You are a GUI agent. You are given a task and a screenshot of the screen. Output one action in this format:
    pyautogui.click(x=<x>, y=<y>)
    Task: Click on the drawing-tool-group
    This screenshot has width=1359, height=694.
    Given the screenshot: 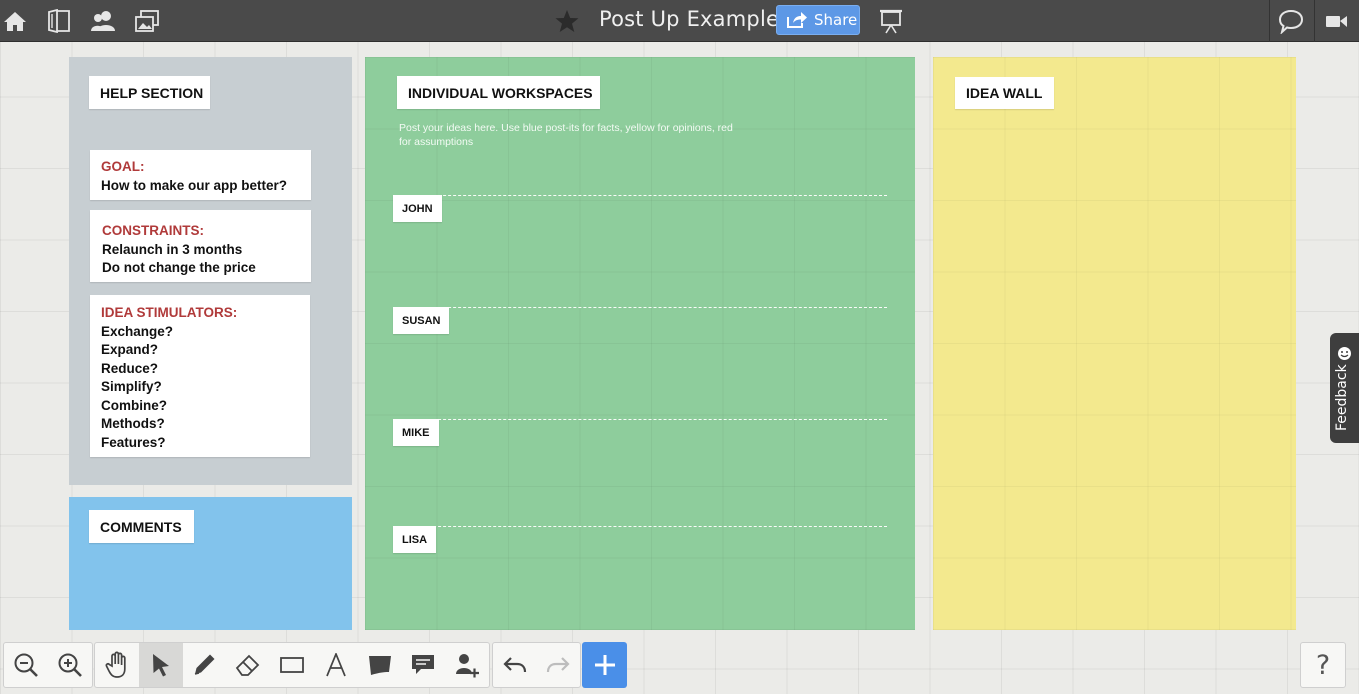 What is the action you would take?
    pyautogui.click(x=292, y=665)
    